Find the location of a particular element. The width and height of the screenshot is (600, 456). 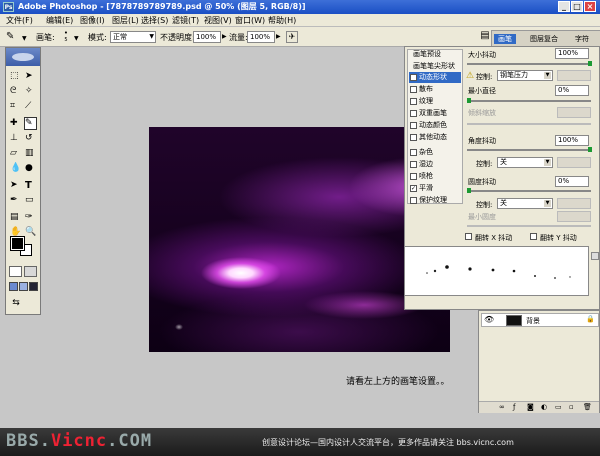

minimize-button: _ is located at coordinates (564, 6).